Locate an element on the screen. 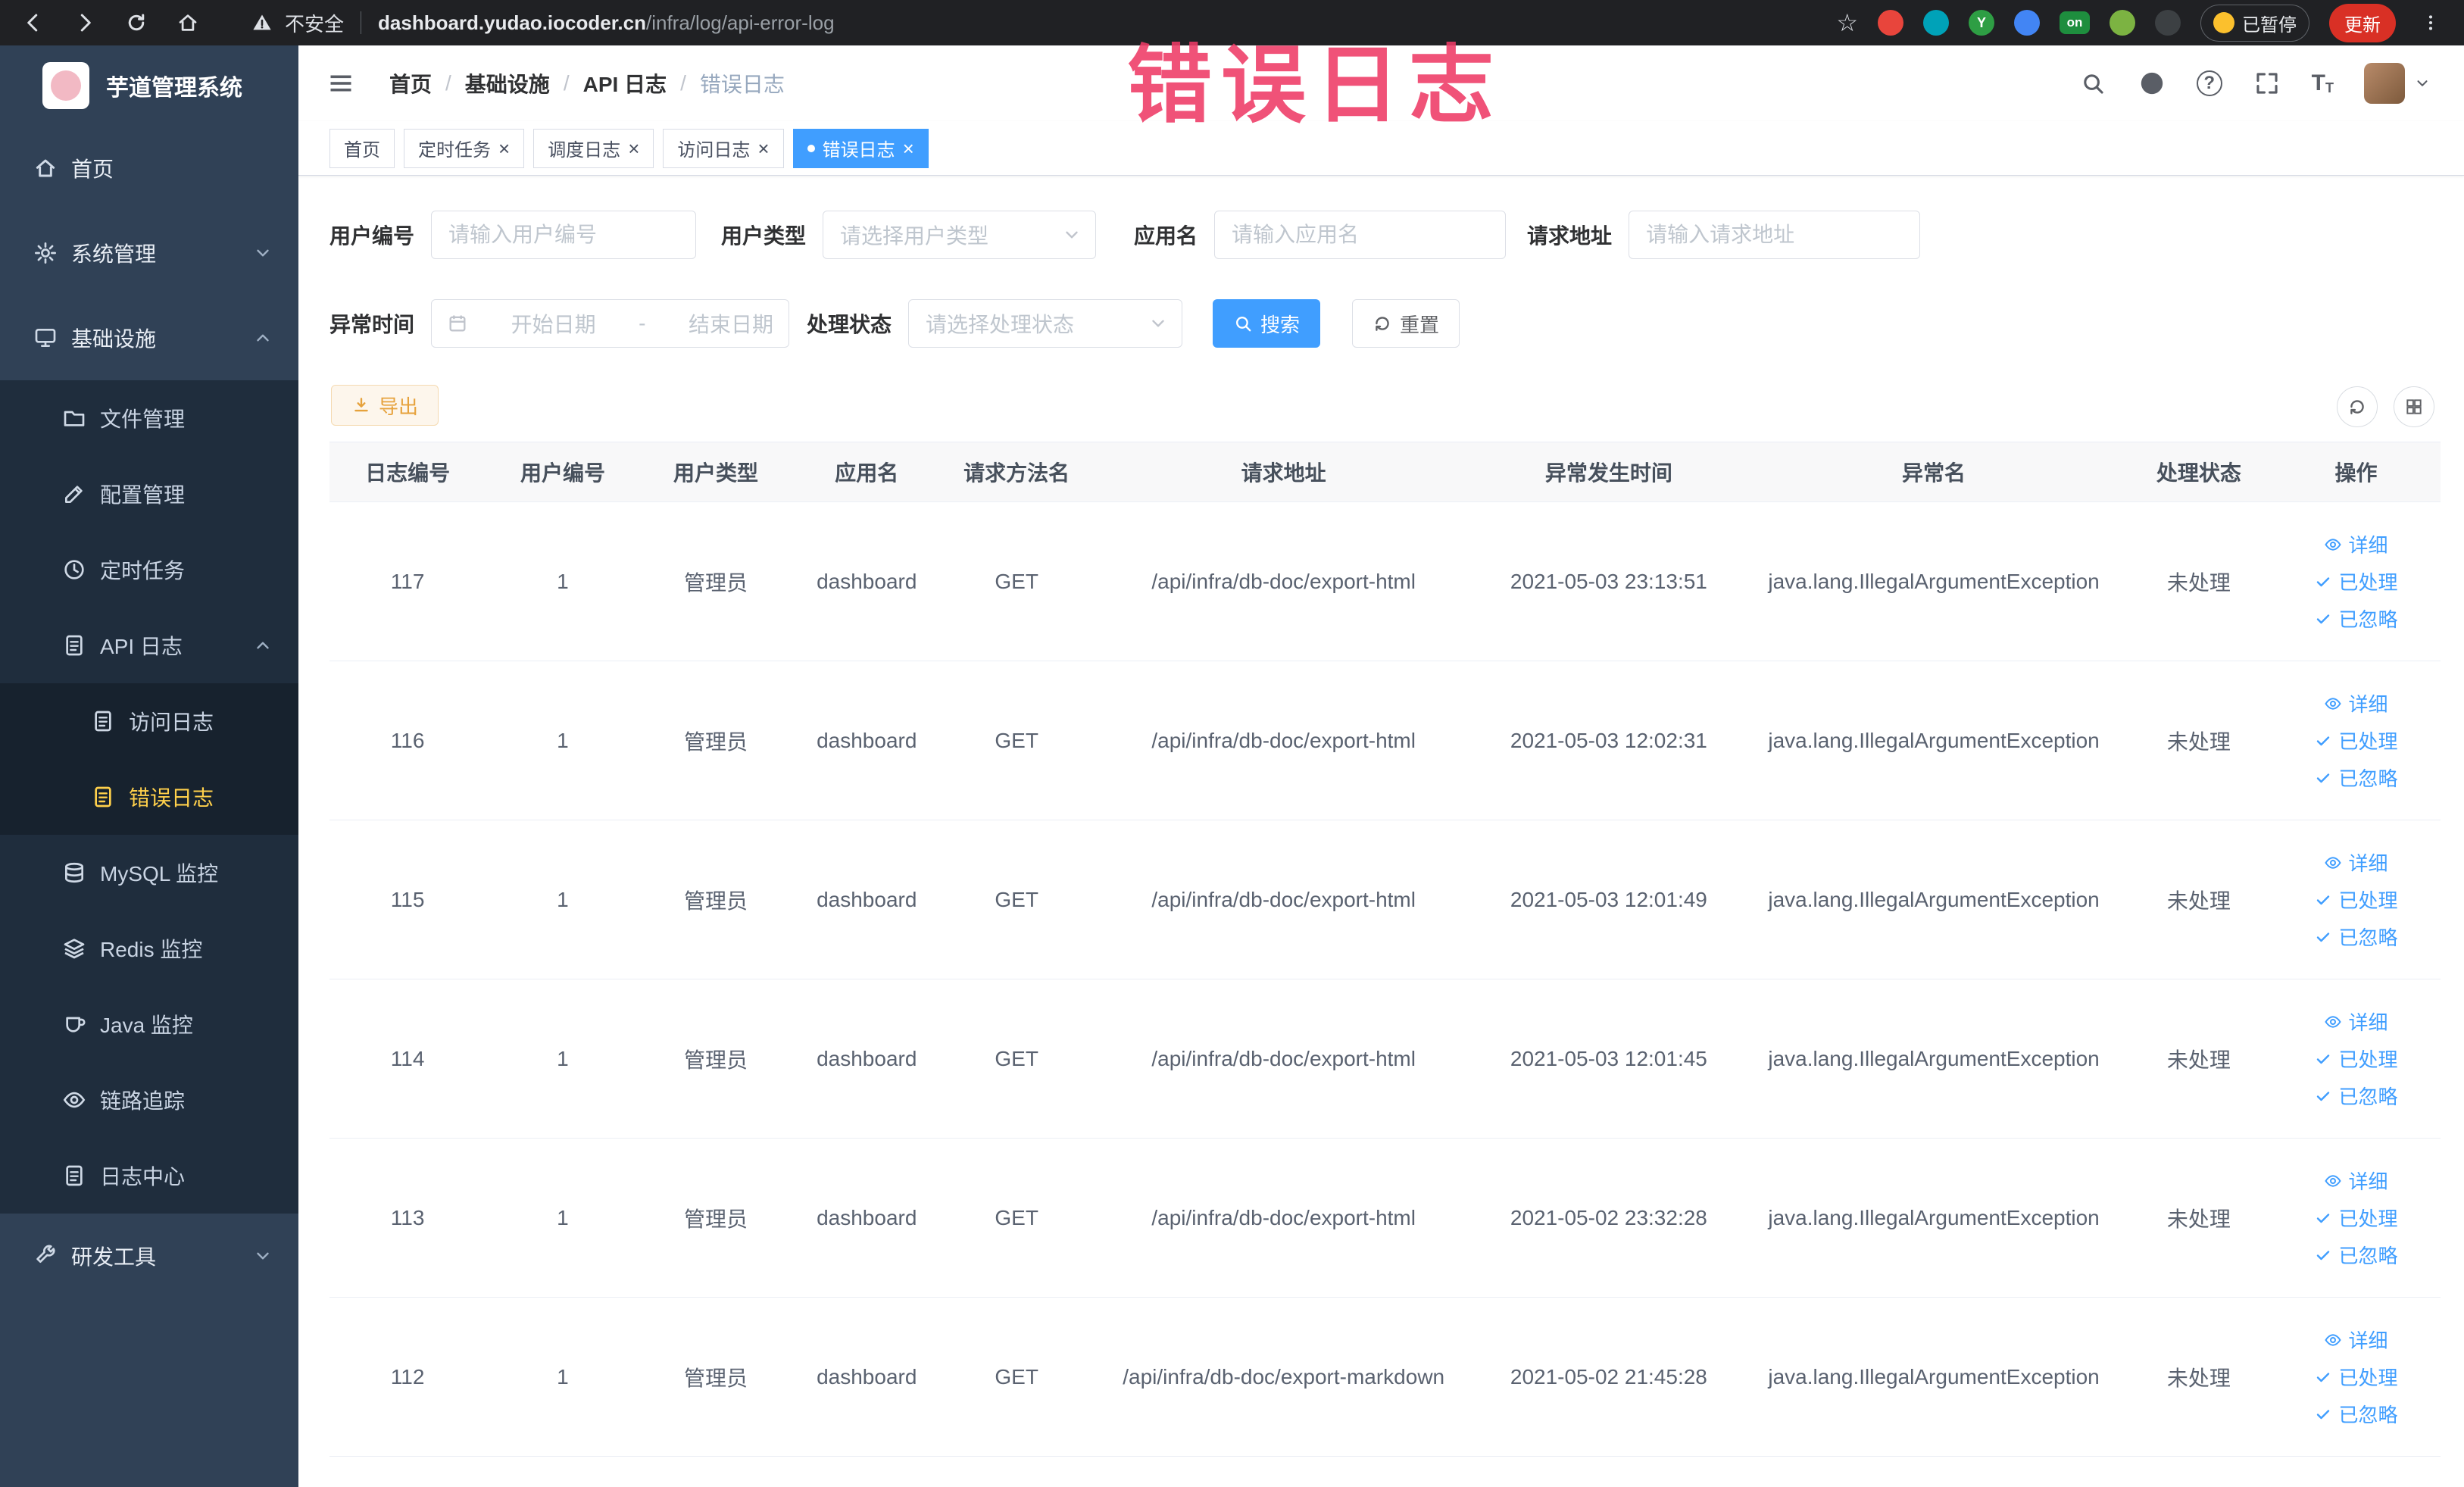 The width and height of the screenshot is (2464, 1487). extension-red-icon is located at coordinates (1890, 23).